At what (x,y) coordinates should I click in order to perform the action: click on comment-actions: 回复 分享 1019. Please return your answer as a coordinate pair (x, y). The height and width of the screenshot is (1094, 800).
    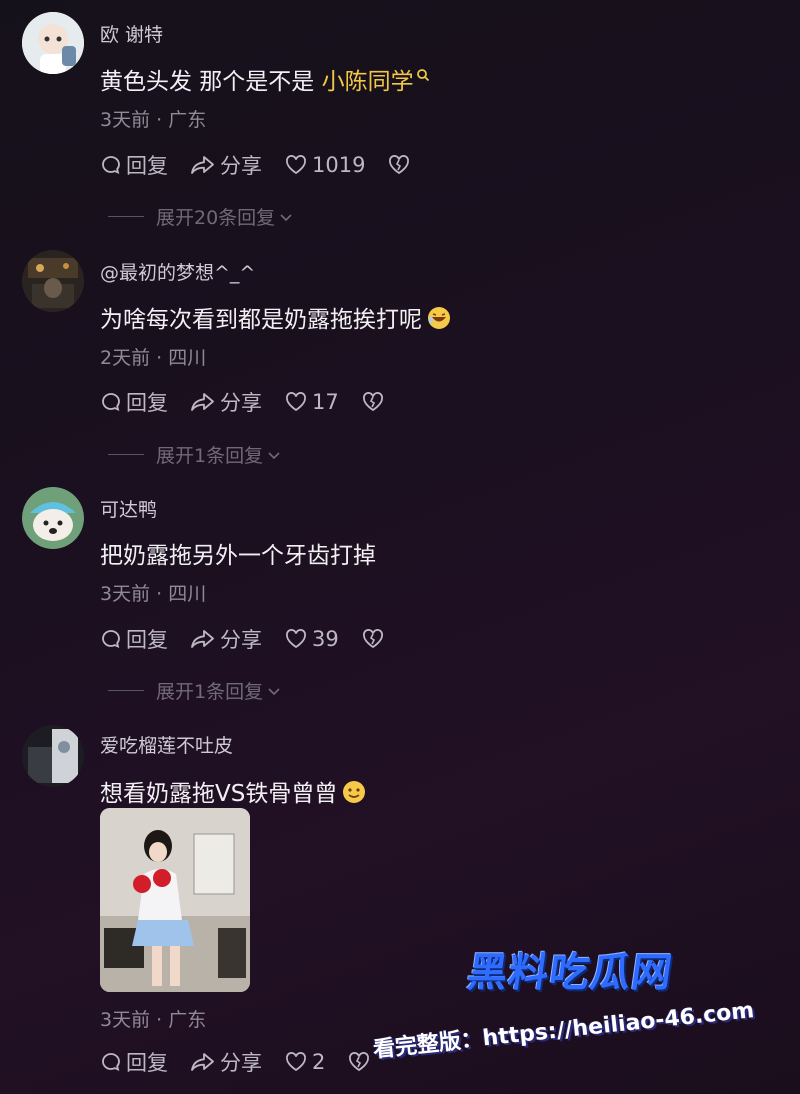
    Looking at the image, I should click on (268, 165).